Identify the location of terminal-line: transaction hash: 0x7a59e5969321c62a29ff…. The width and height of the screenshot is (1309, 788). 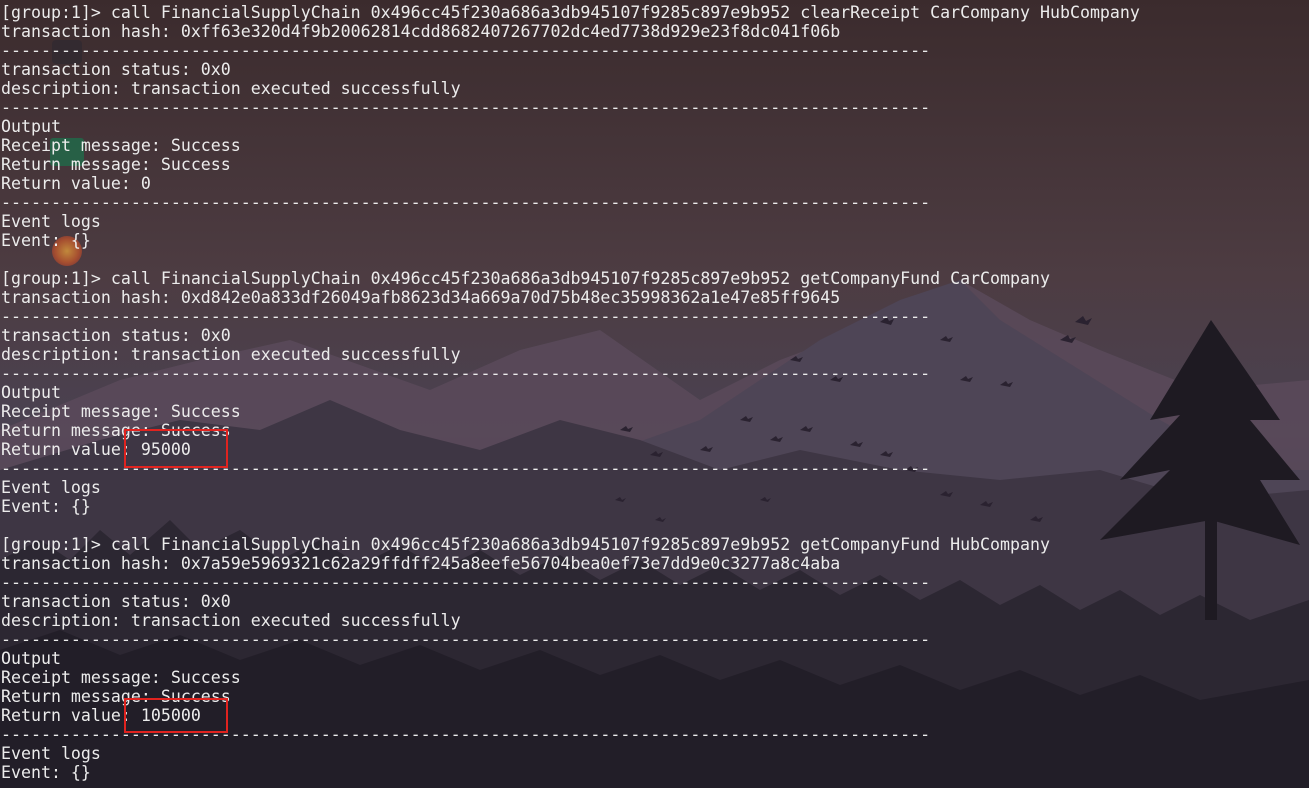
(421, 563).